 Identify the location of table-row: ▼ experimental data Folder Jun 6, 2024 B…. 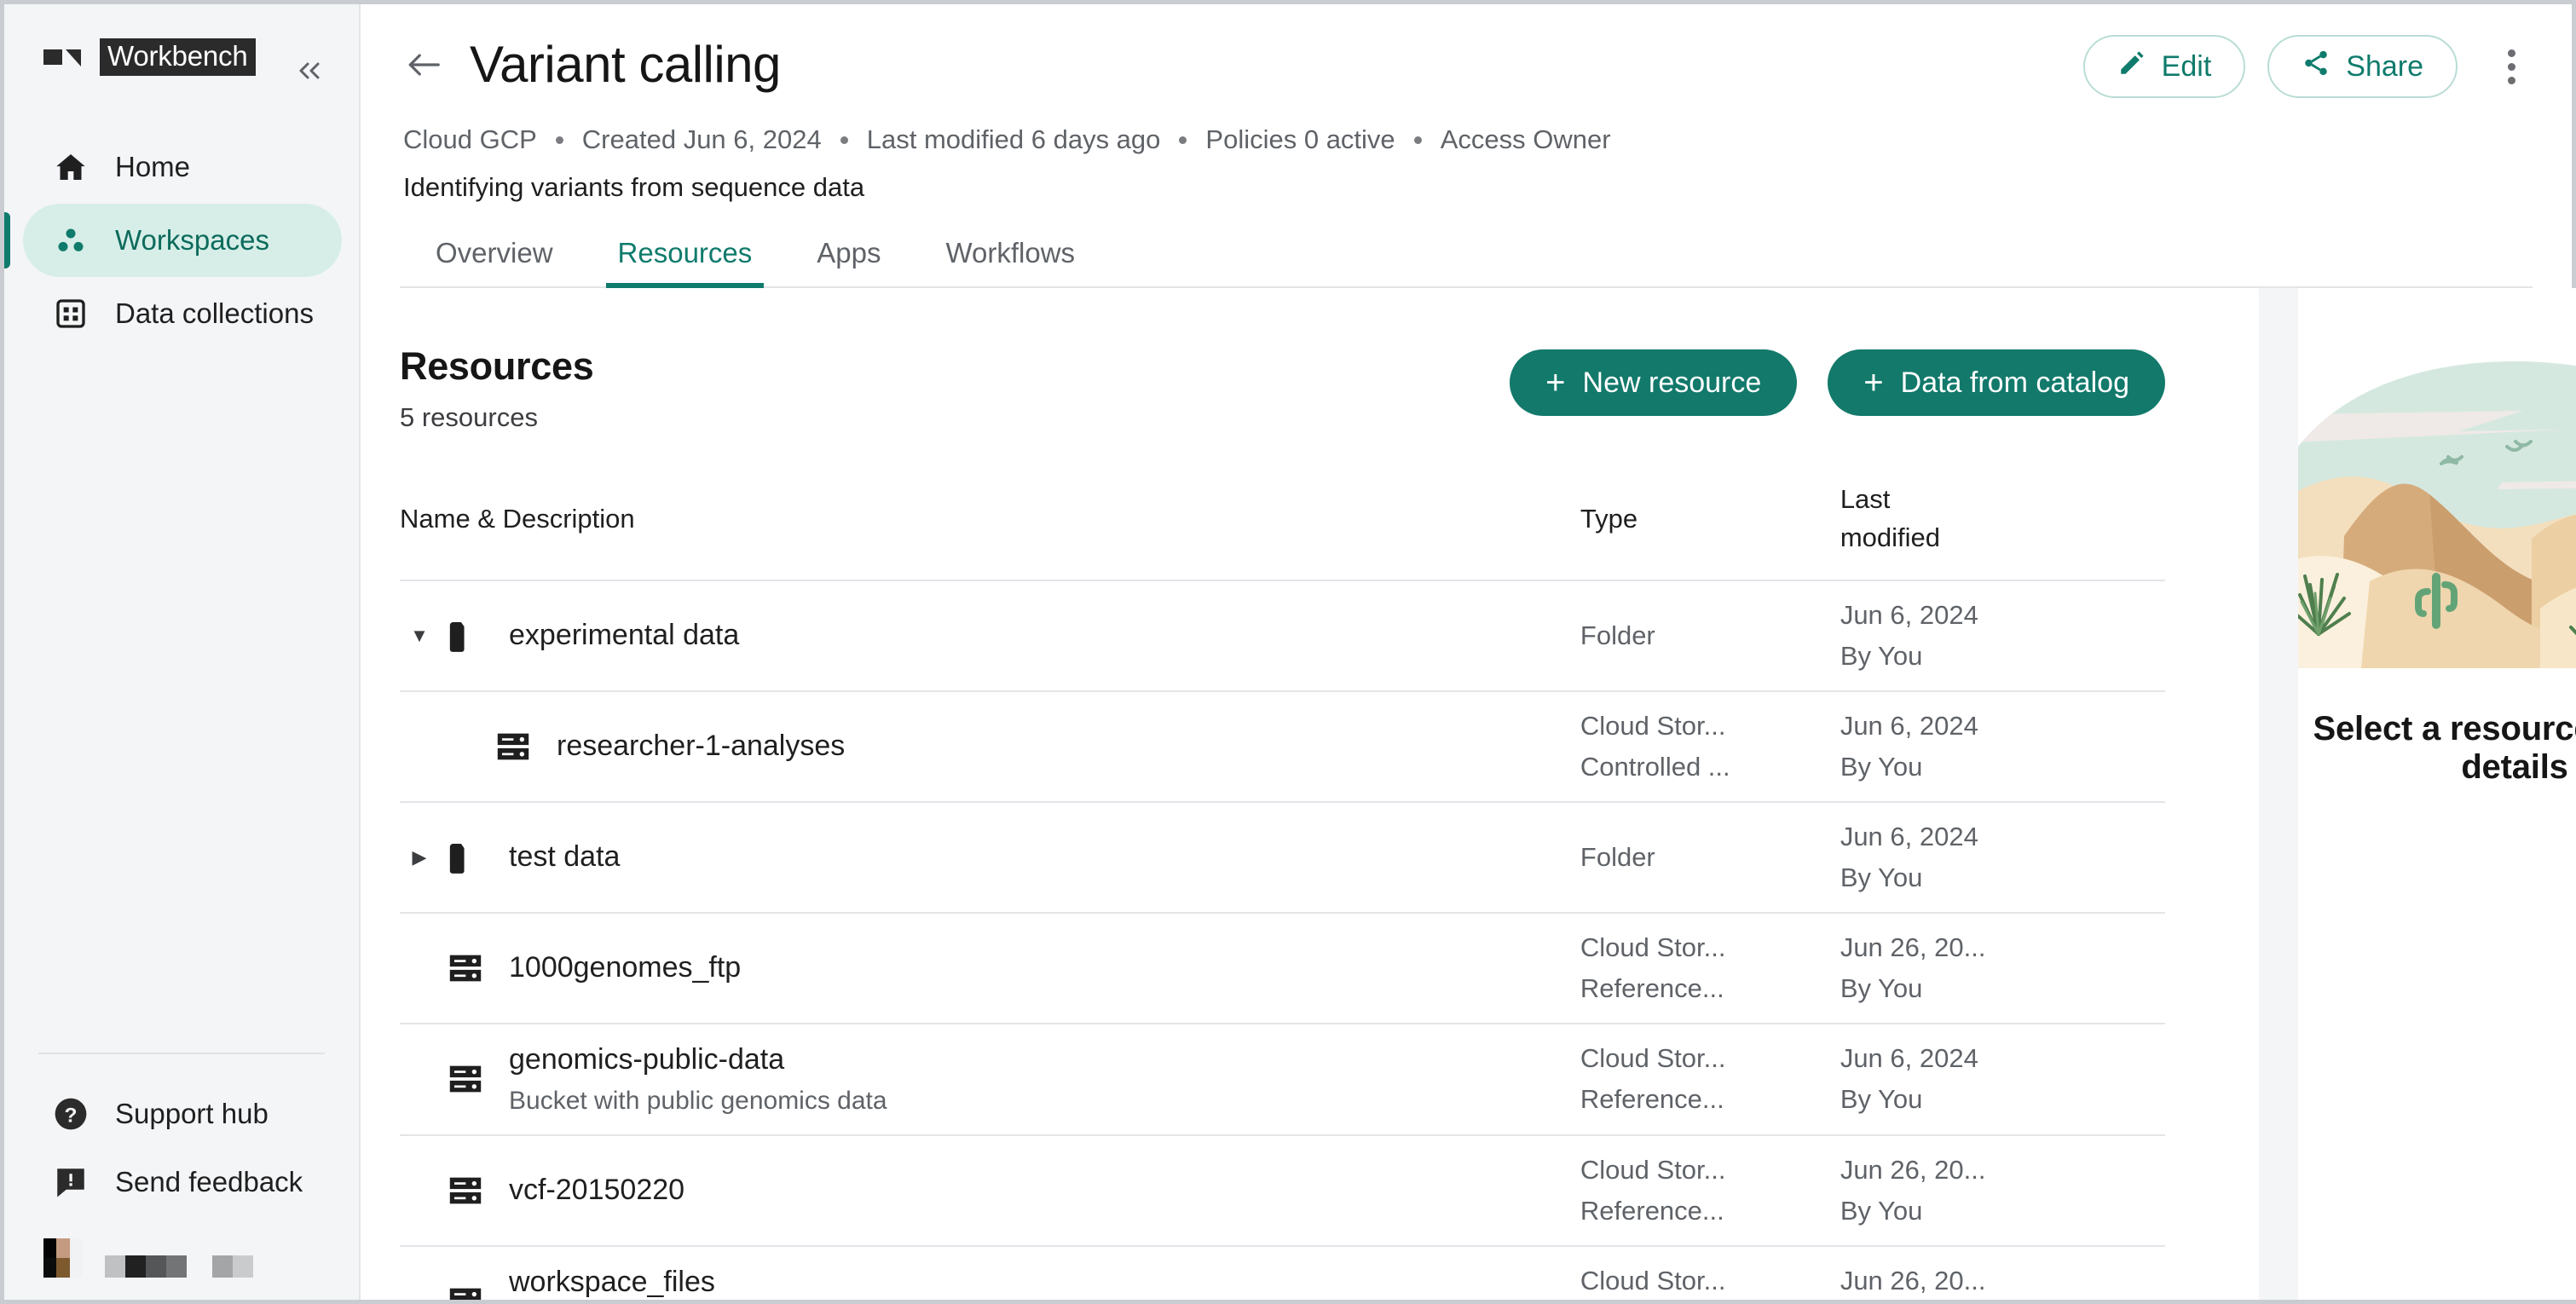
(1282, 636).